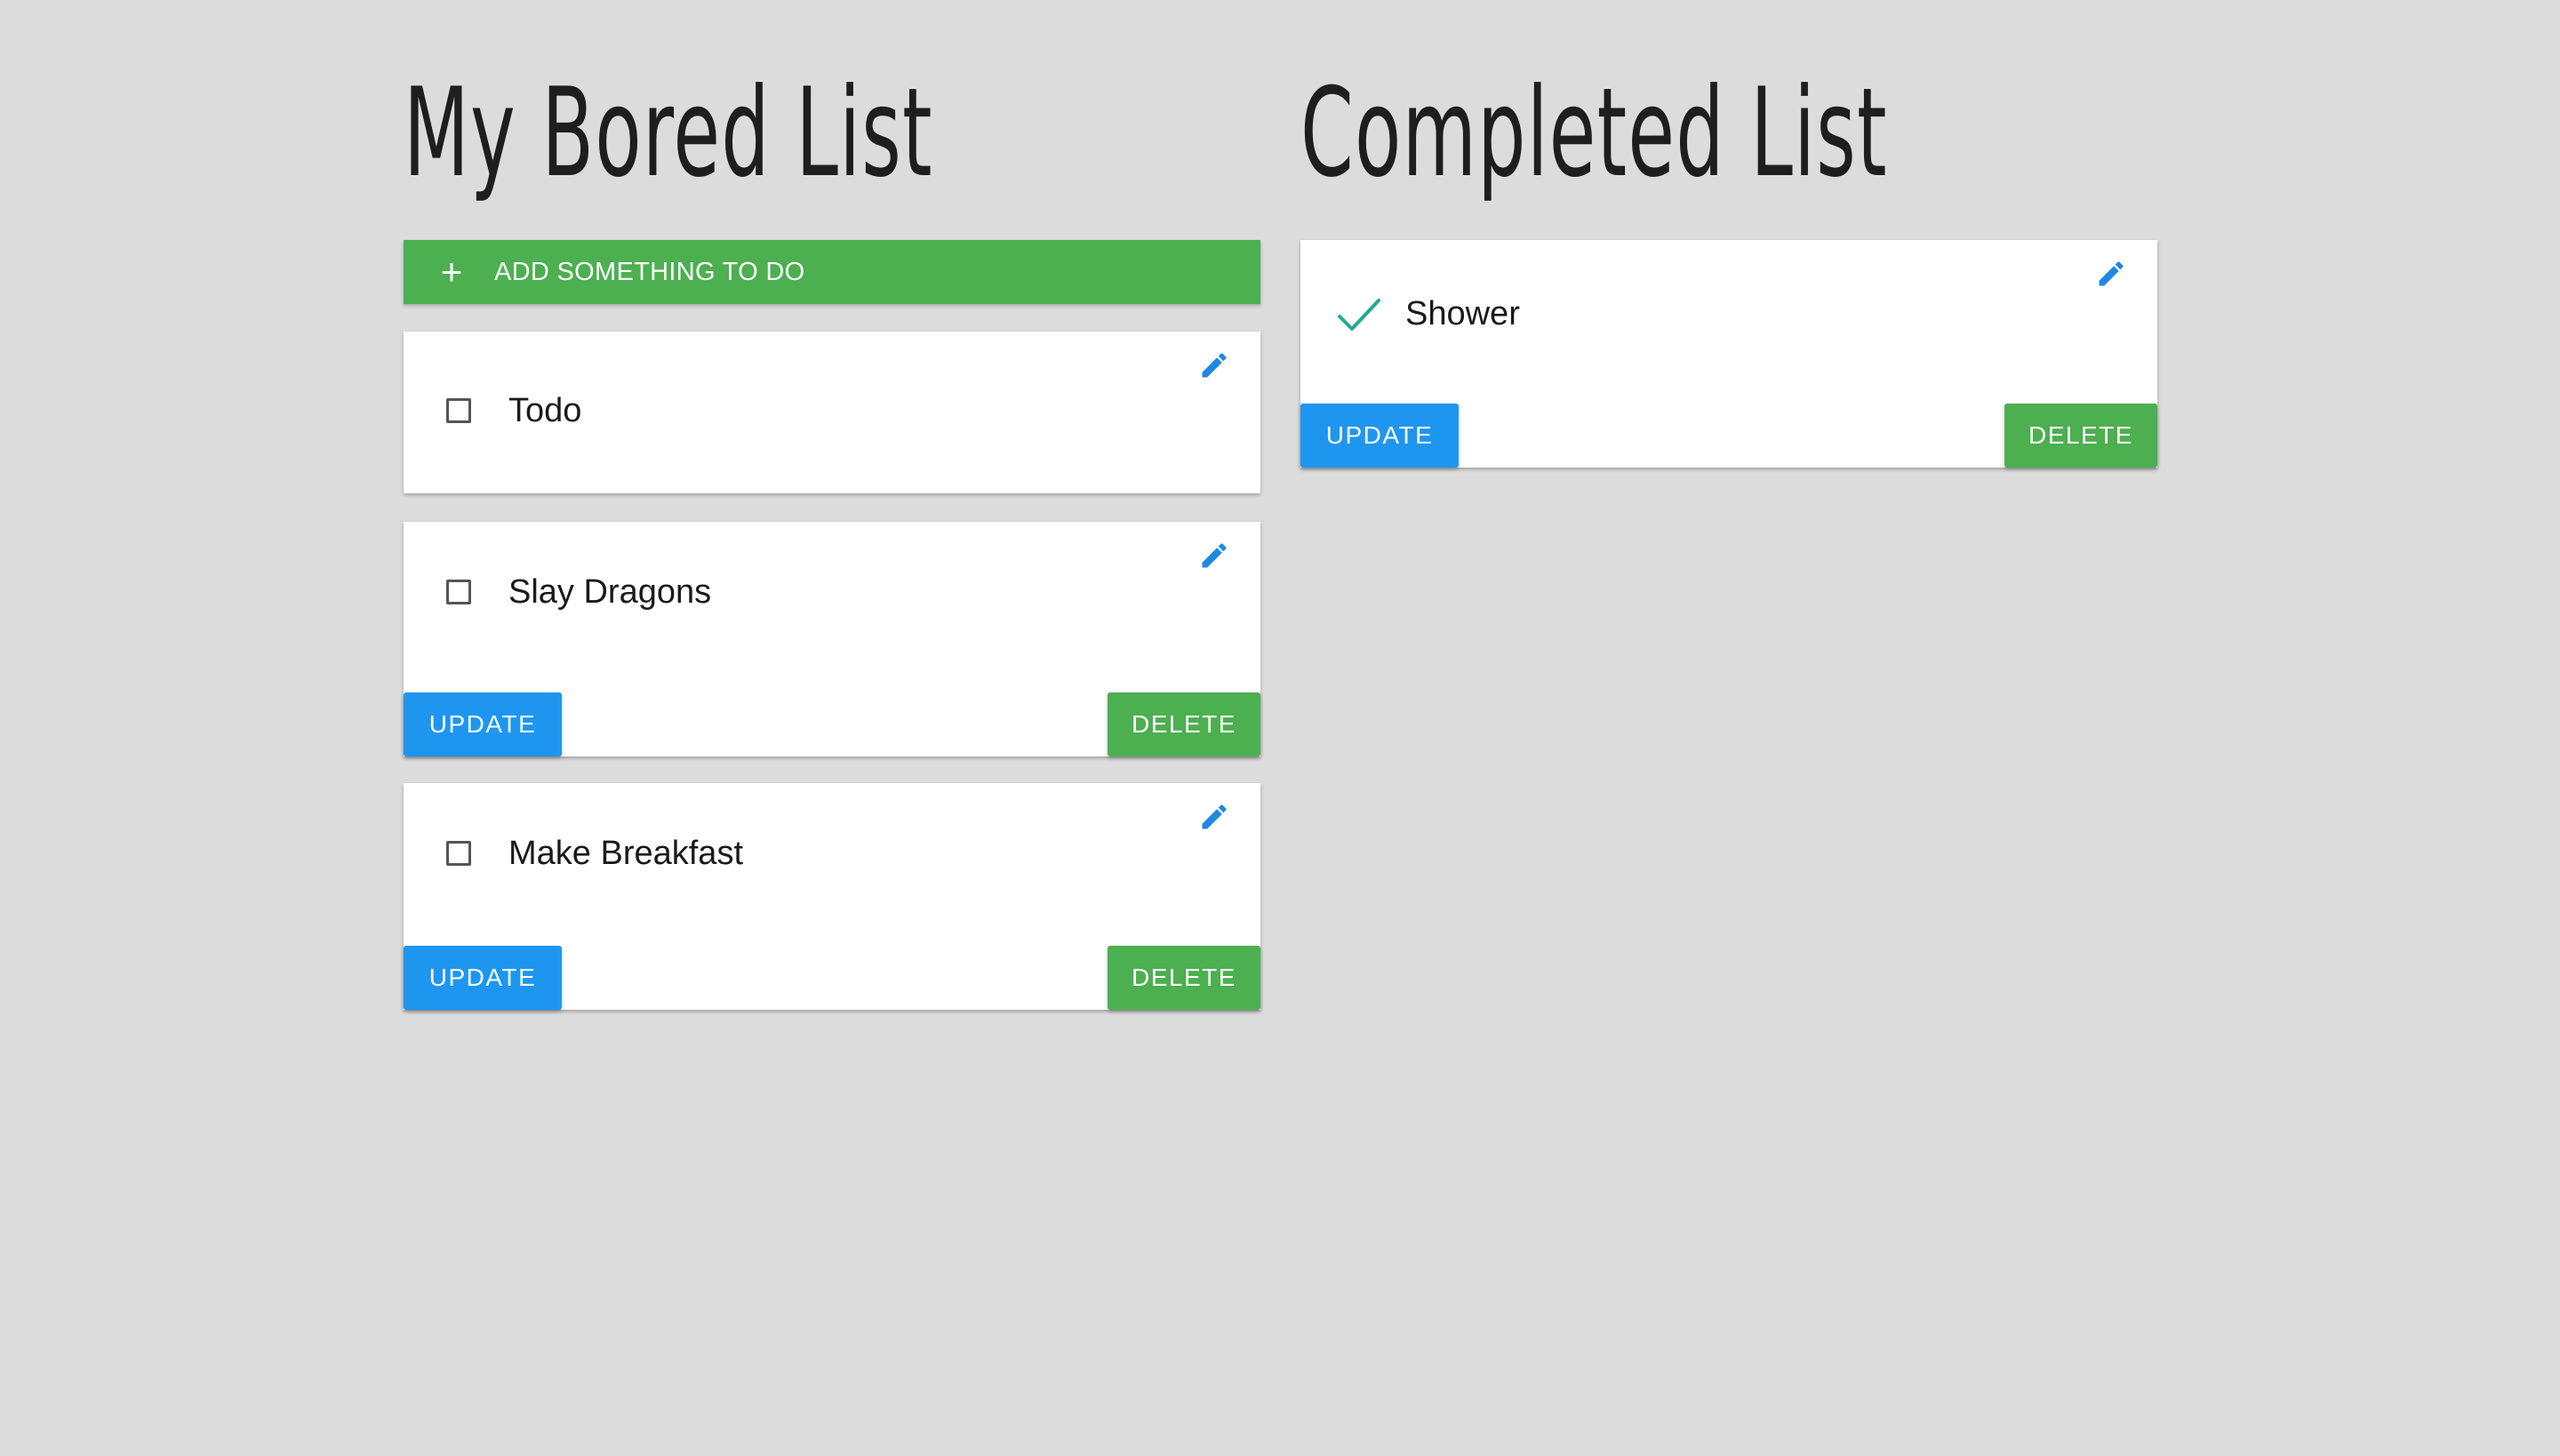 Image resolution: width=2560 pixels, height=1456 pixels. Describe the element at coordinates (625, 853) in the screenshot. I see `todo-item-text: Make Breakfast` at that location.